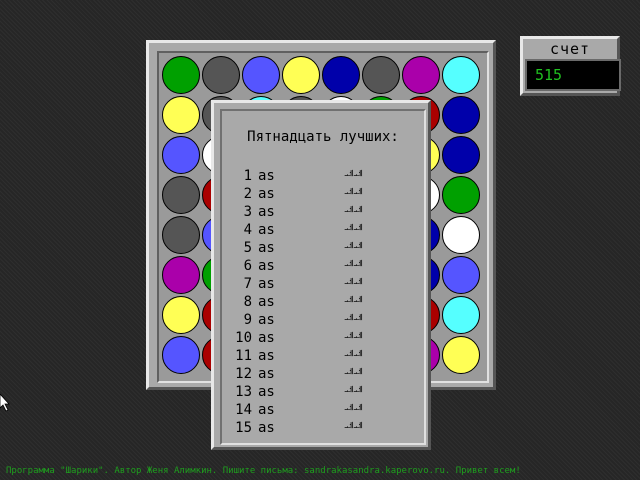  Describe the element at coordinates (323, 356) in the screenshot. I see `high-score-row: 11 as ᆀᆀ` at that location.